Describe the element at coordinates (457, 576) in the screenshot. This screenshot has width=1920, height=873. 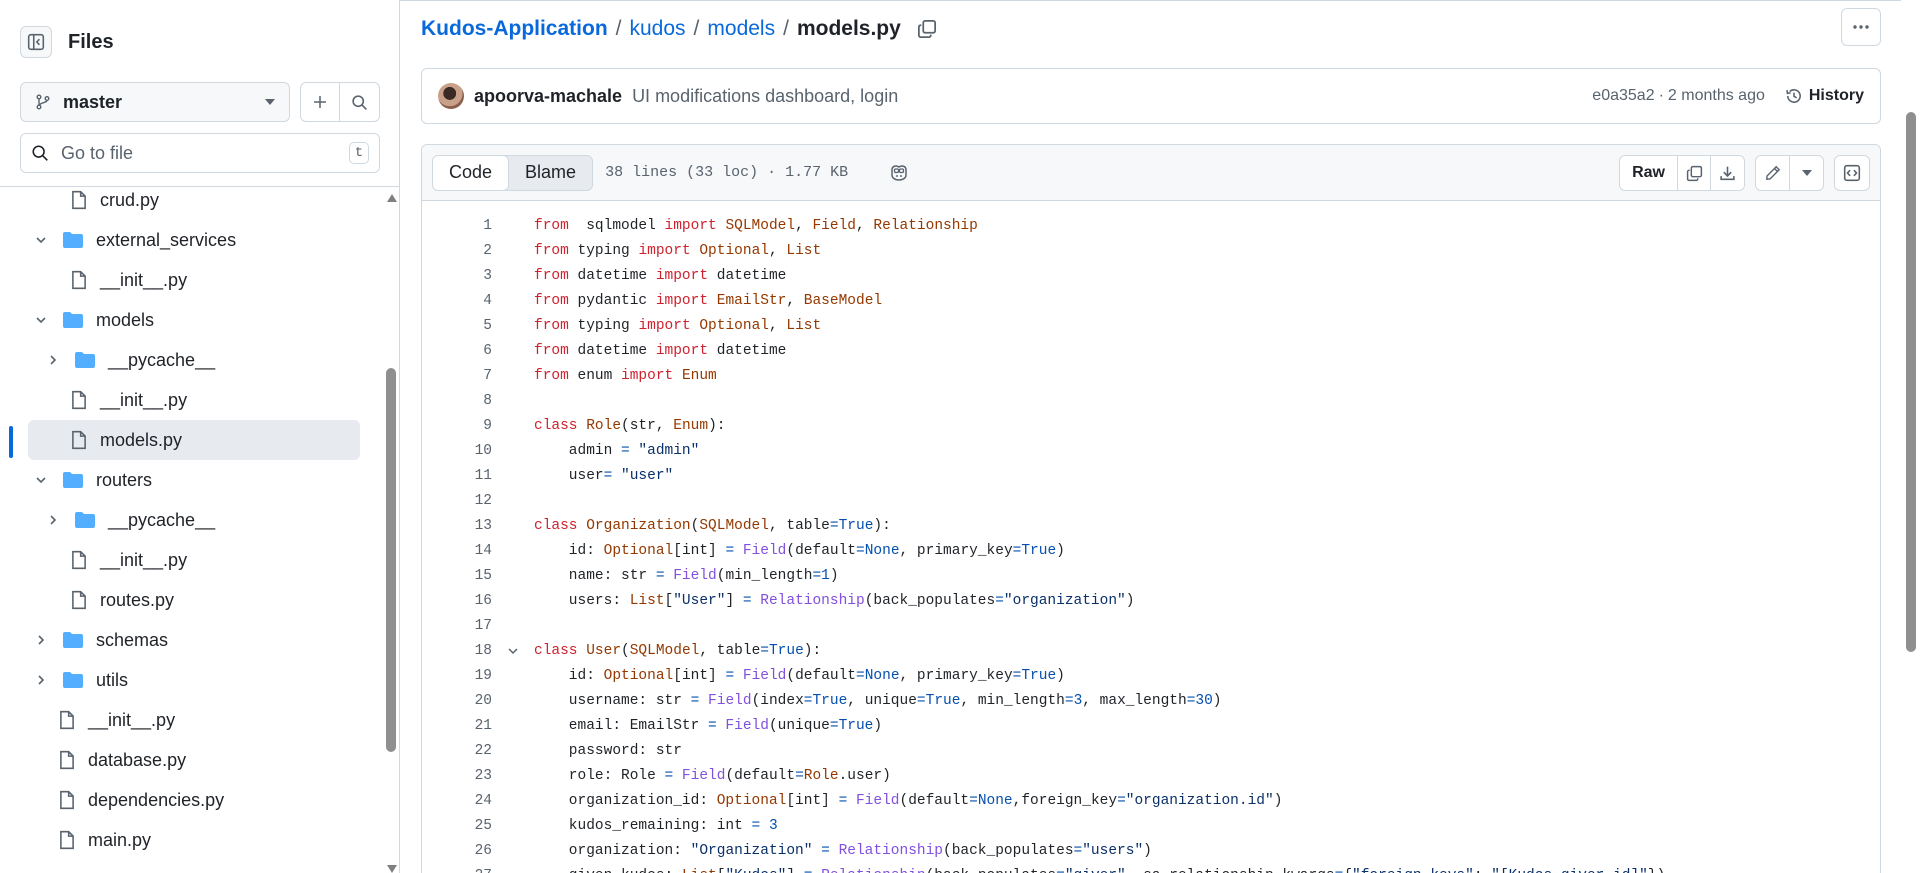
I see `line-number: 15` at that location.